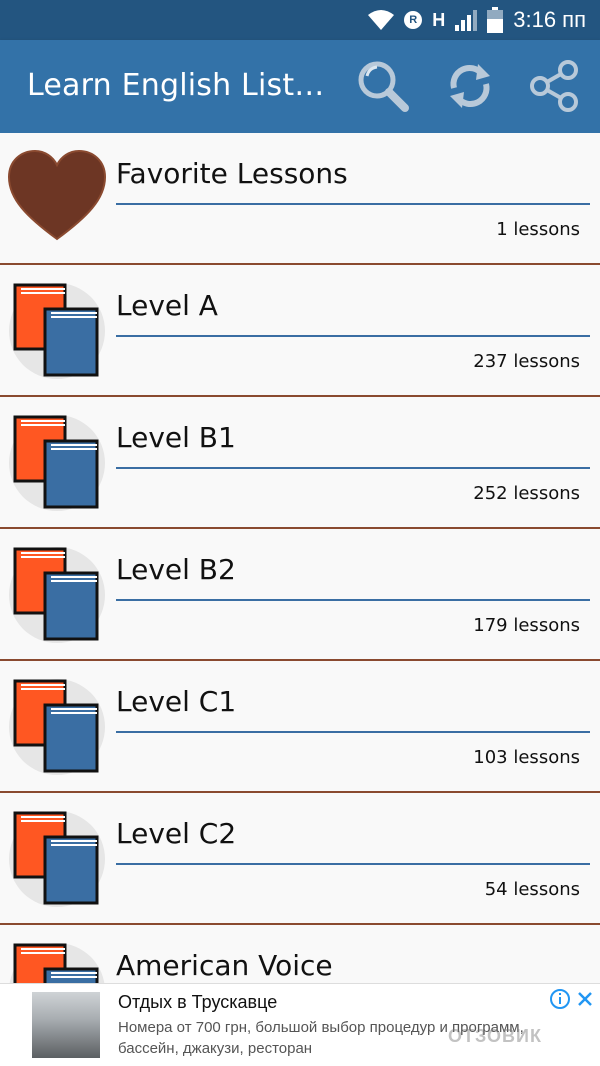 Image resolution: width=600 pixels, height=1066 pixels. I want to click on lesson-name: Level C2, so click(176, 833).